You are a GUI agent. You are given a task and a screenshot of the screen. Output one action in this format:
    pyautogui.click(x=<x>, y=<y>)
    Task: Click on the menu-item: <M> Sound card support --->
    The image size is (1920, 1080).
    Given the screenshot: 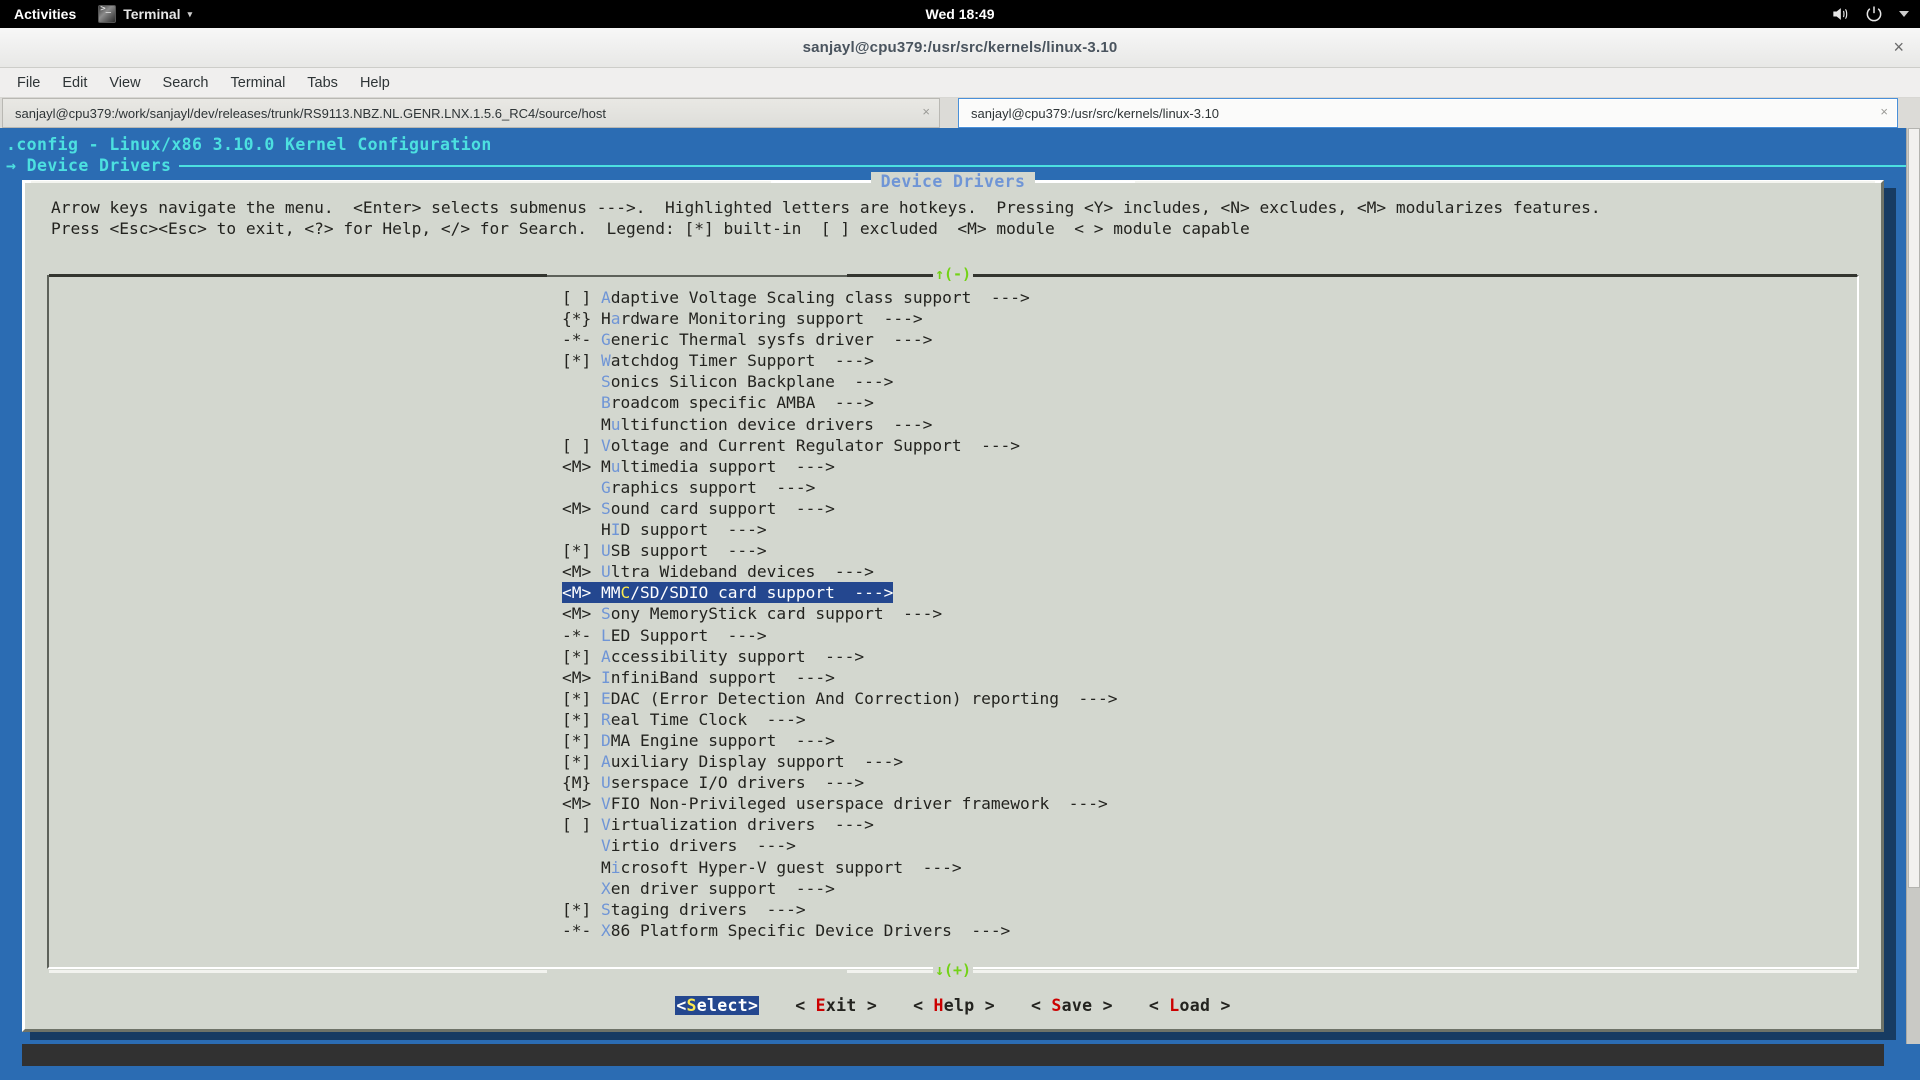 What is the action you would take?
    pyautogui.click(x=953, y=508)
    